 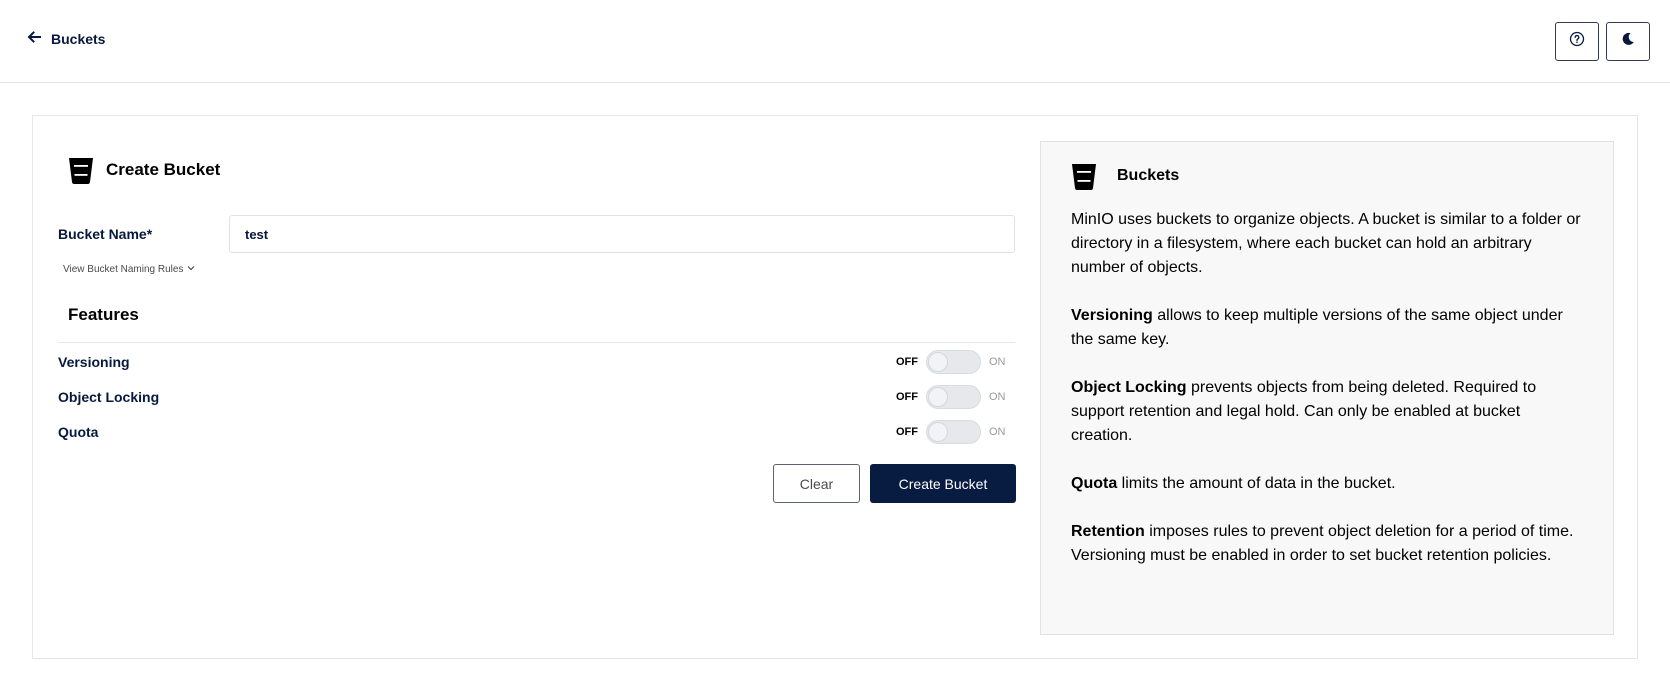 What do you see at coordinates (536, 432) in the screenshot?
I see `feature-row-quota: Quota OFF ON` at bounding box center [536, 432].